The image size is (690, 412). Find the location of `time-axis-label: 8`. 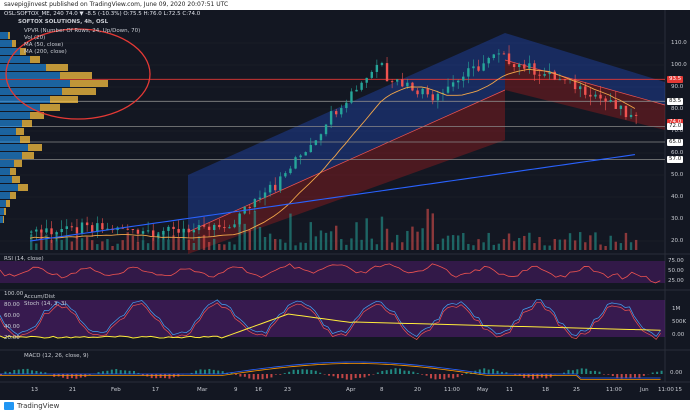

time-axis-label: 8 is located at coordinates (382, 390).